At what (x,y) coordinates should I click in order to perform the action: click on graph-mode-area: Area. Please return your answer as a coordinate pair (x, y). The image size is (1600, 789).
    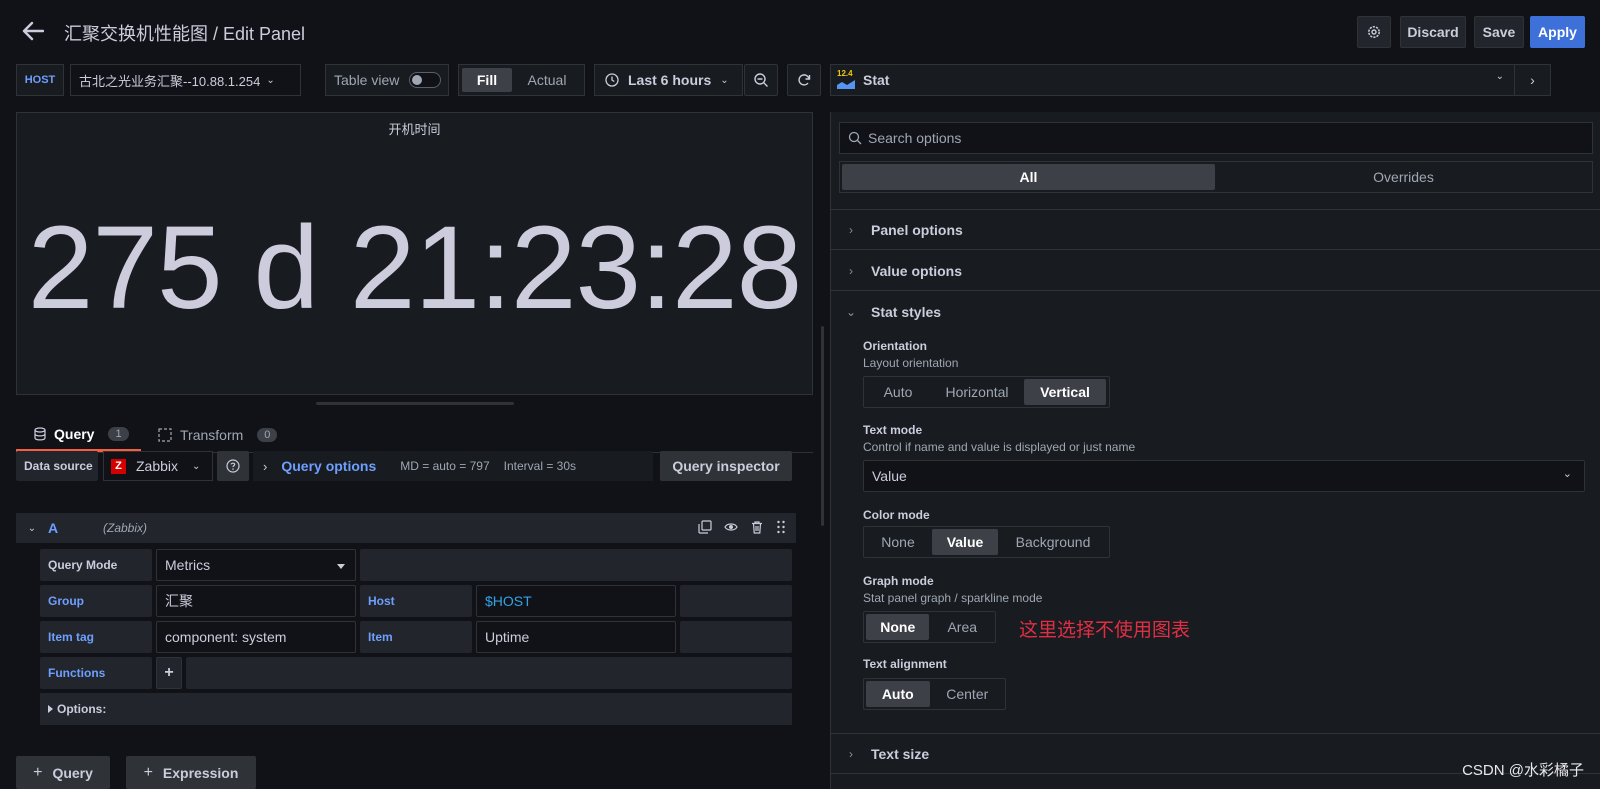
    Looking at the image, I should click on (962, 627).